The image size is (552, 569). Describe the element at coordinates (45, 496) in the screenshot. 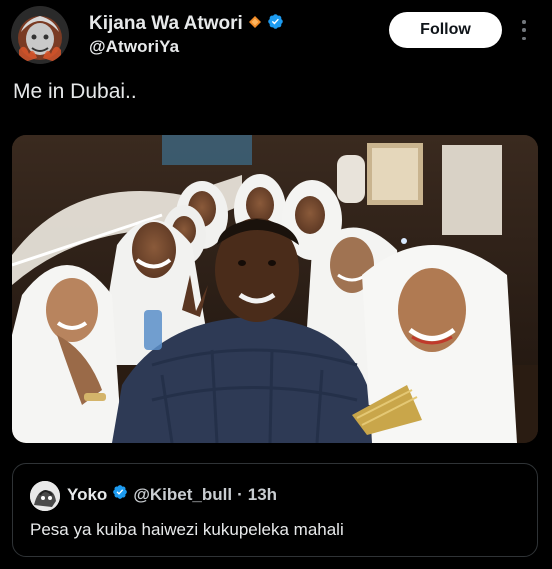

I see `quoted-author-avatar` at that location.